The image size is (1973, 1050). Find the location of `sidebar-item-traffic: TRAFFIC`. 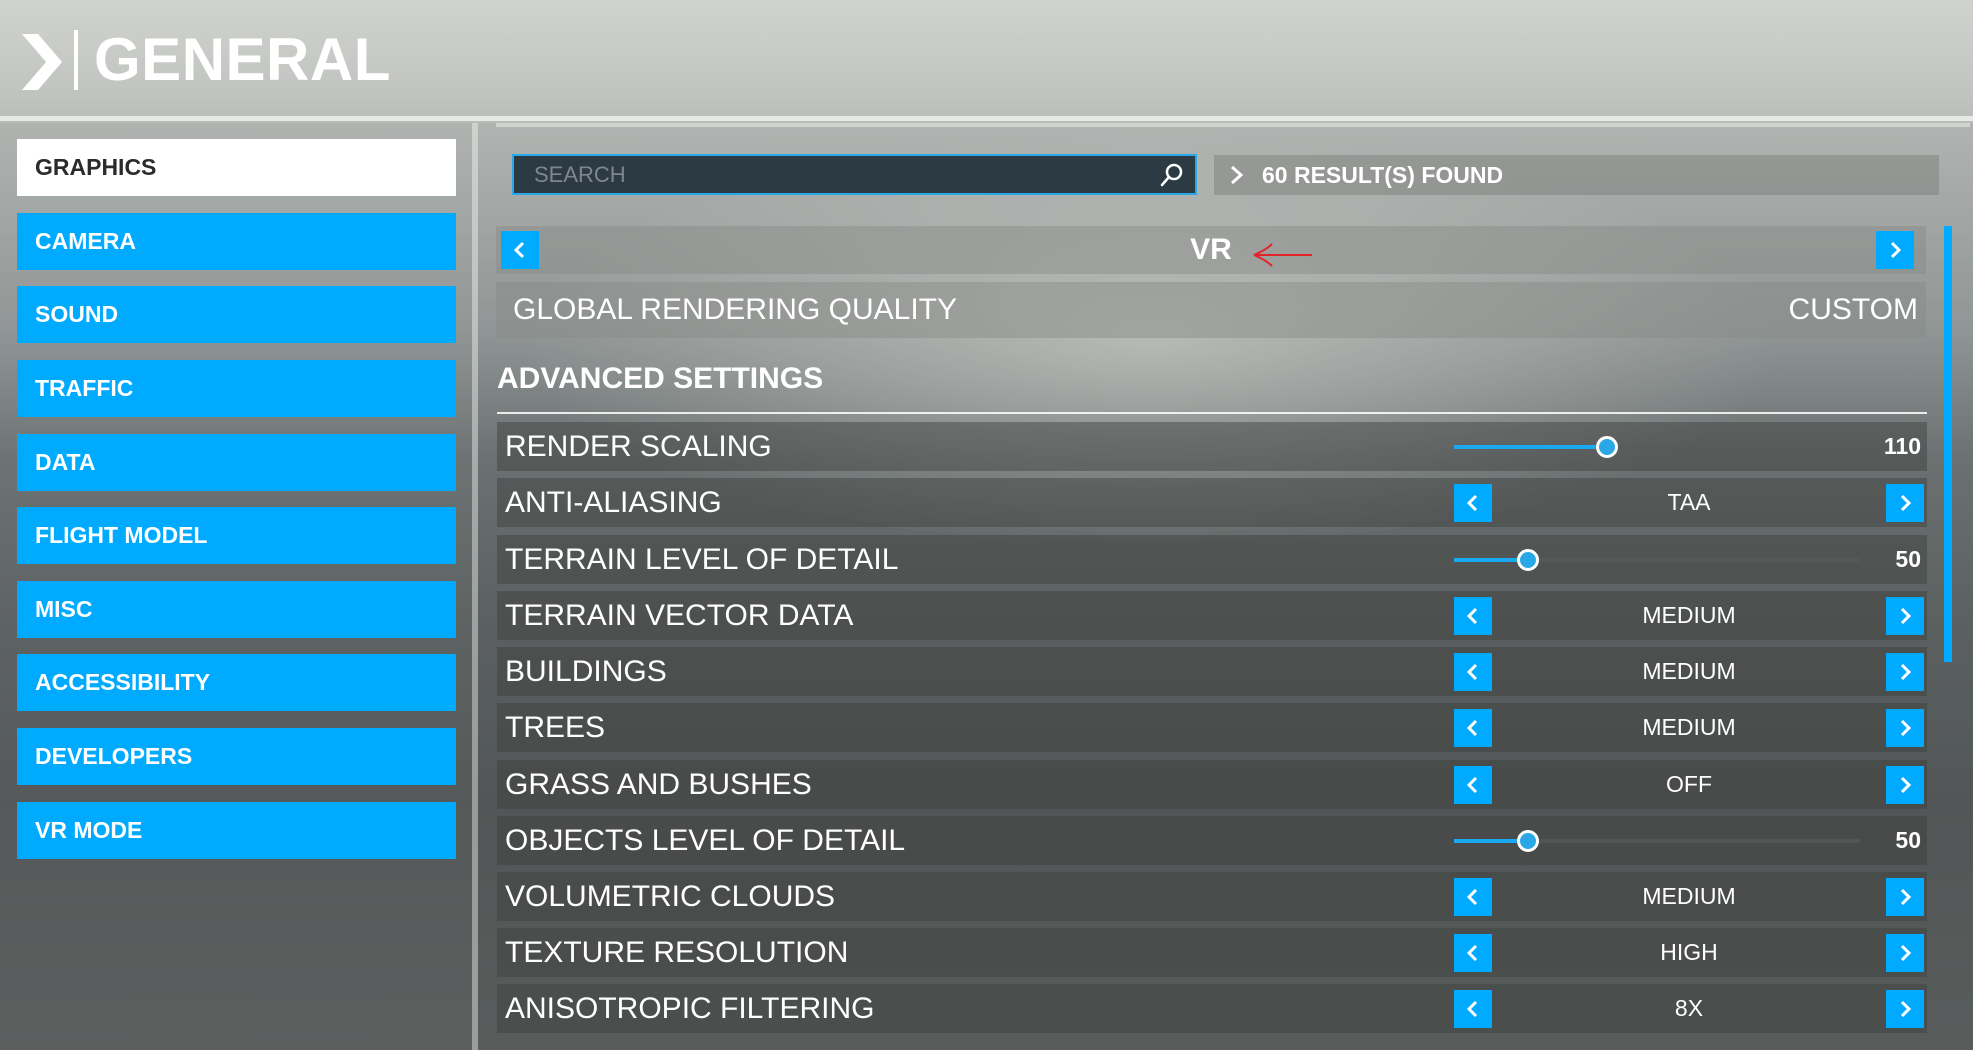

sidebar-item-traffic: TRAFFIC is located at coordinates (236, 388).